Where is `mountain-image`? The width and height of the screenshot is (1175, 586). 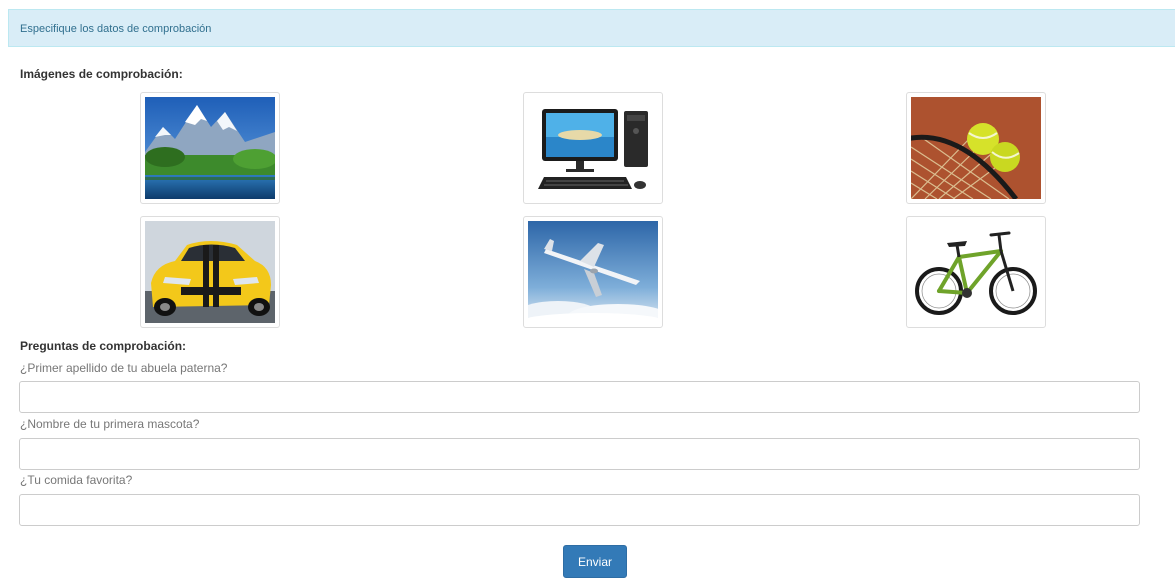 mountain-image is located at coordinates (210, 148).